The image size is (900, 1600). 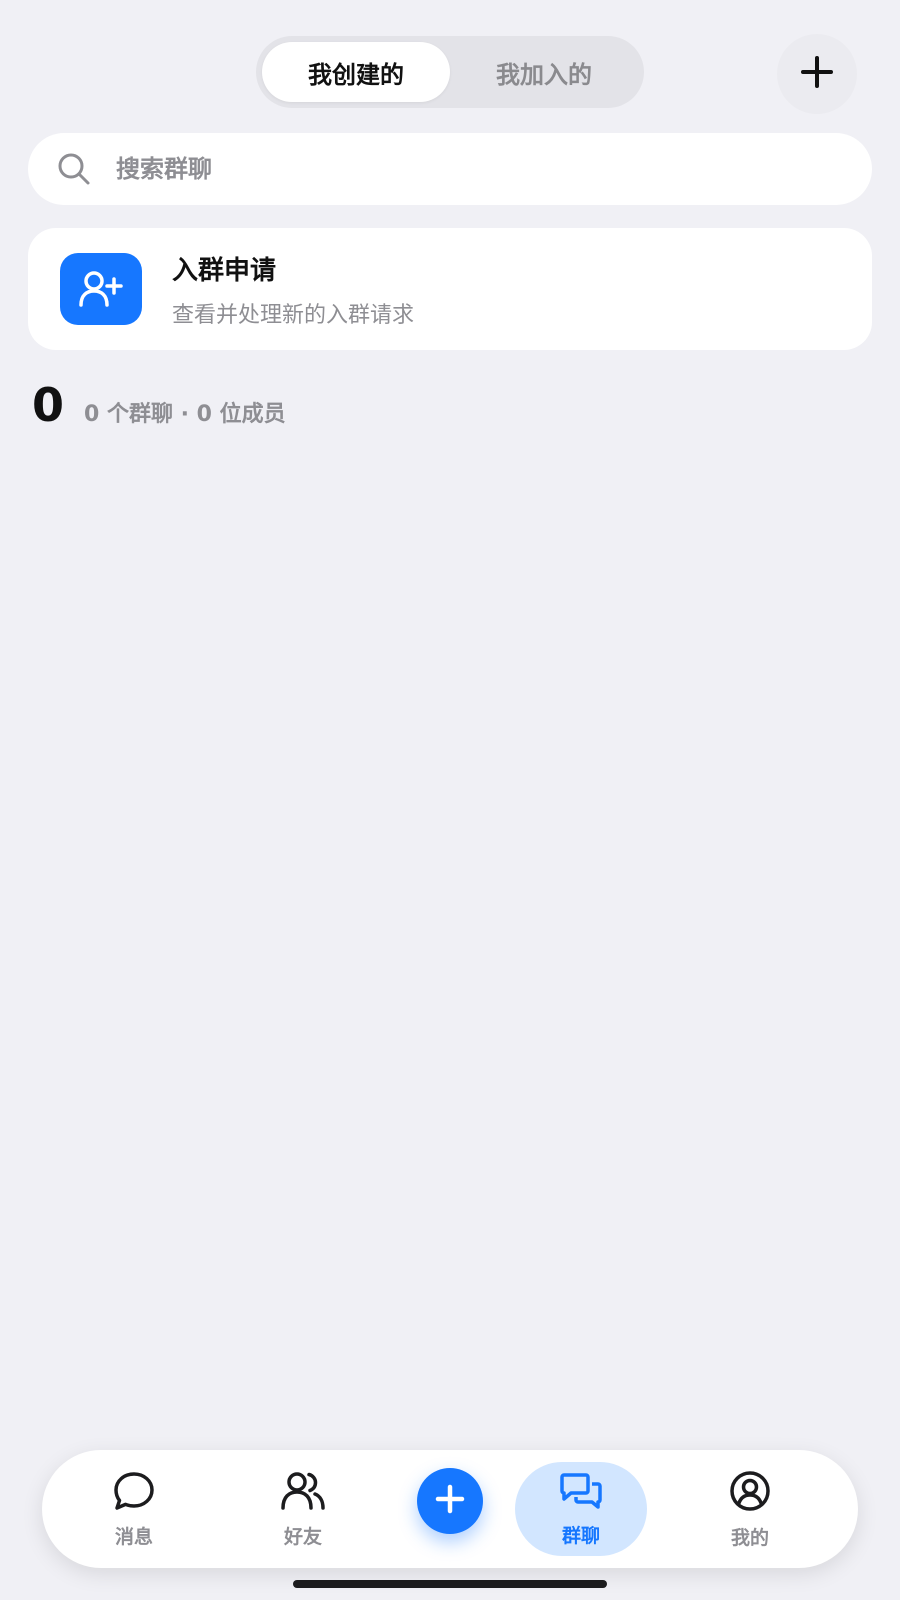 I want to click on user-add-icon, so click(x=101, y=289).